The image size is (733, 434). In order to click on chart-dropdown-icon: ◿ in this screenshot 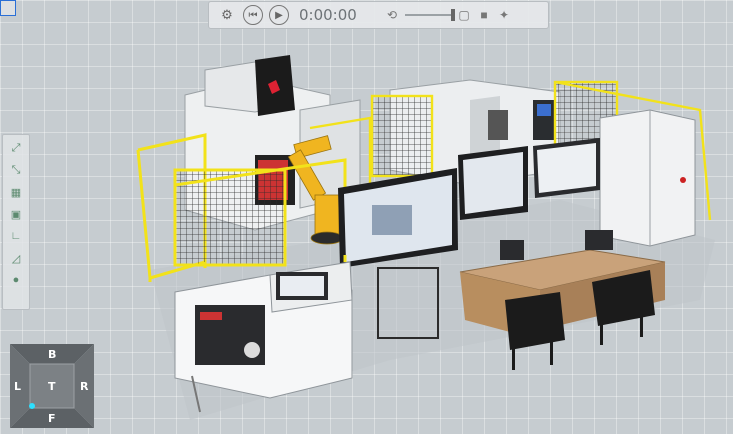, I will do `click(16, 258)`.